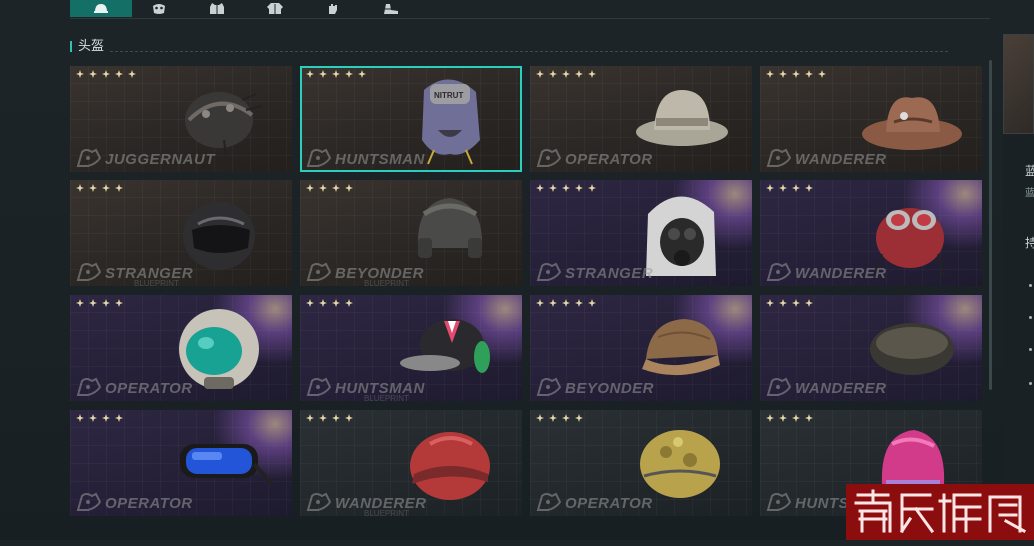 The height and width of the screenshot is (546, 1034). I want to click on section-title: 头盔, so click(91, 45).